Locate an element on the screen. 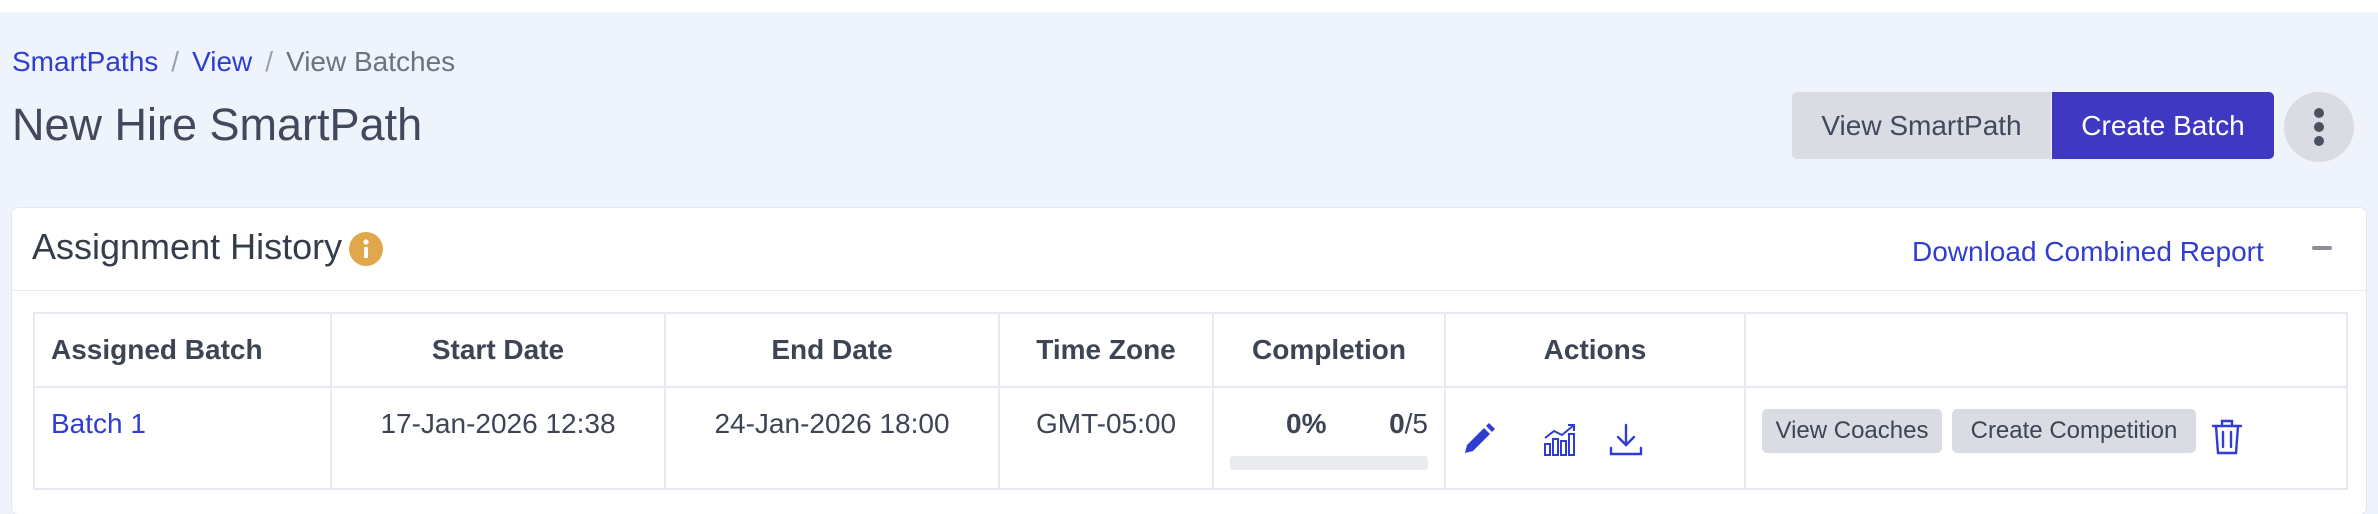 The image size is (2378, 514). kebab-vertical-icon is located at coordinates (2319, 127).